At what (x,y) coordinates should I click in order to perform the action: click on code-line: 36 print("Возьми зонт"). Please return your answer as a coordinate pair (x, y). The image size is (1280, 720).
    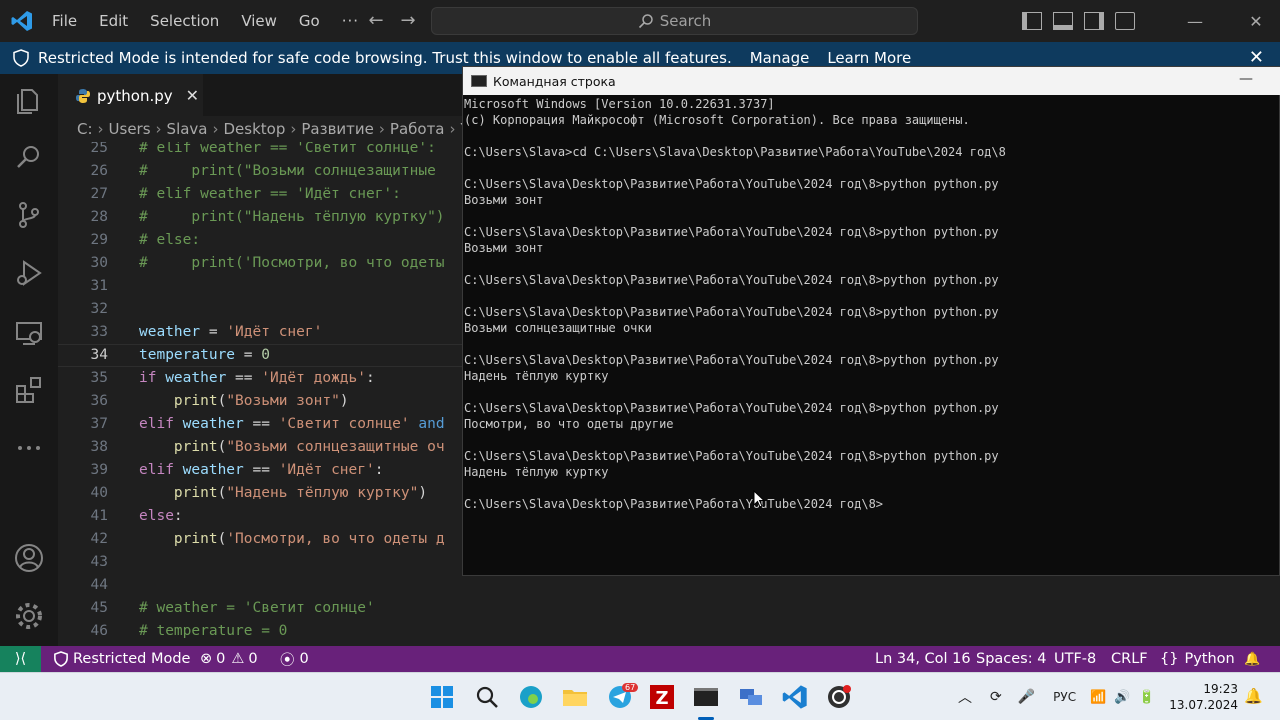
    Looking at the image, I should click on (260, 401).